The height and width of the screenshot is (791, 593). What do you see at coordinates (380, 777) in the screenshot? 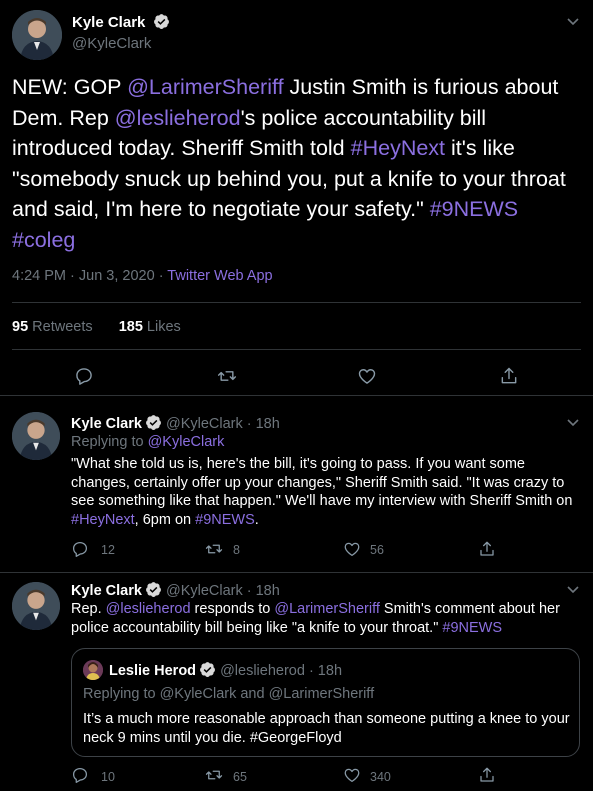
I see `like-count: 340` at bounding box center [380, 777].